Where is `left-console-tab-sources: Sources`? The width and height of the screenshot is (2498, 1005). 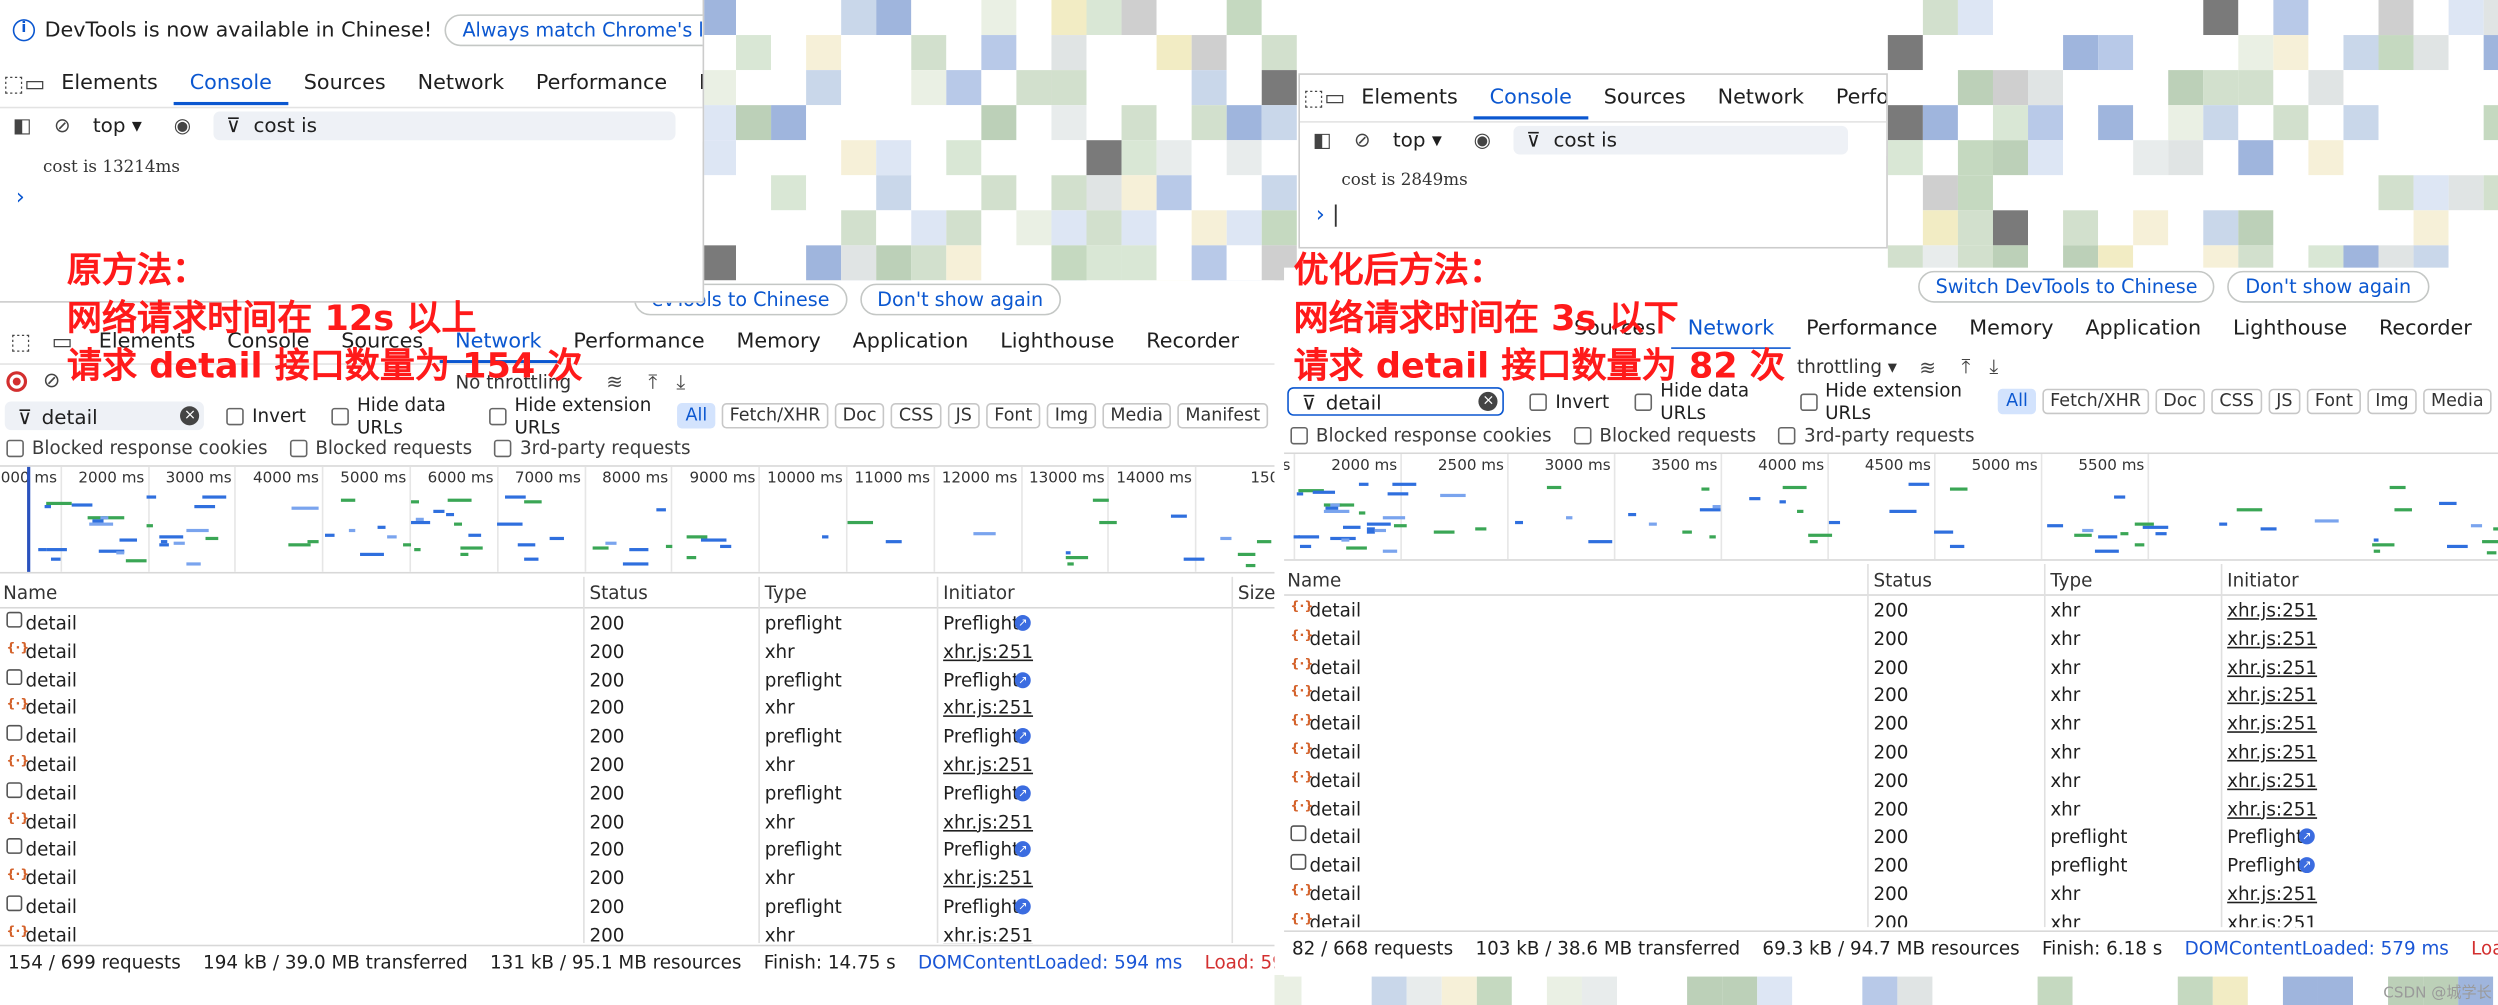
left-console-tab-sources: Sources is located at coordinates (345, 84).